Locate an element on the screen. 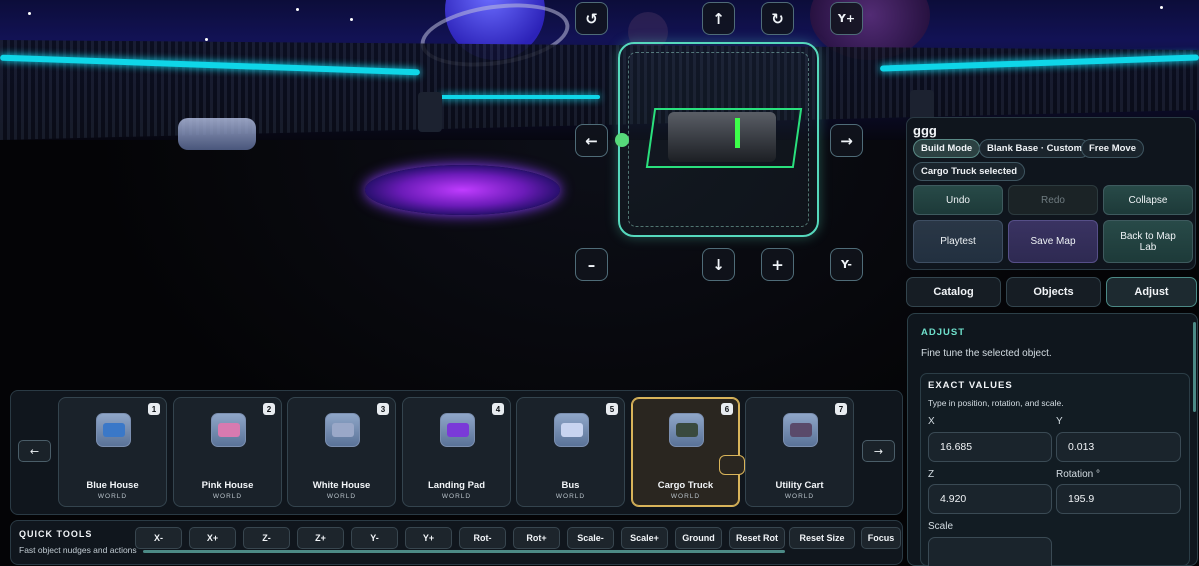 This screenshot has width=1199, height=566. slot-number: 5 is located at coordinates (612, 409).